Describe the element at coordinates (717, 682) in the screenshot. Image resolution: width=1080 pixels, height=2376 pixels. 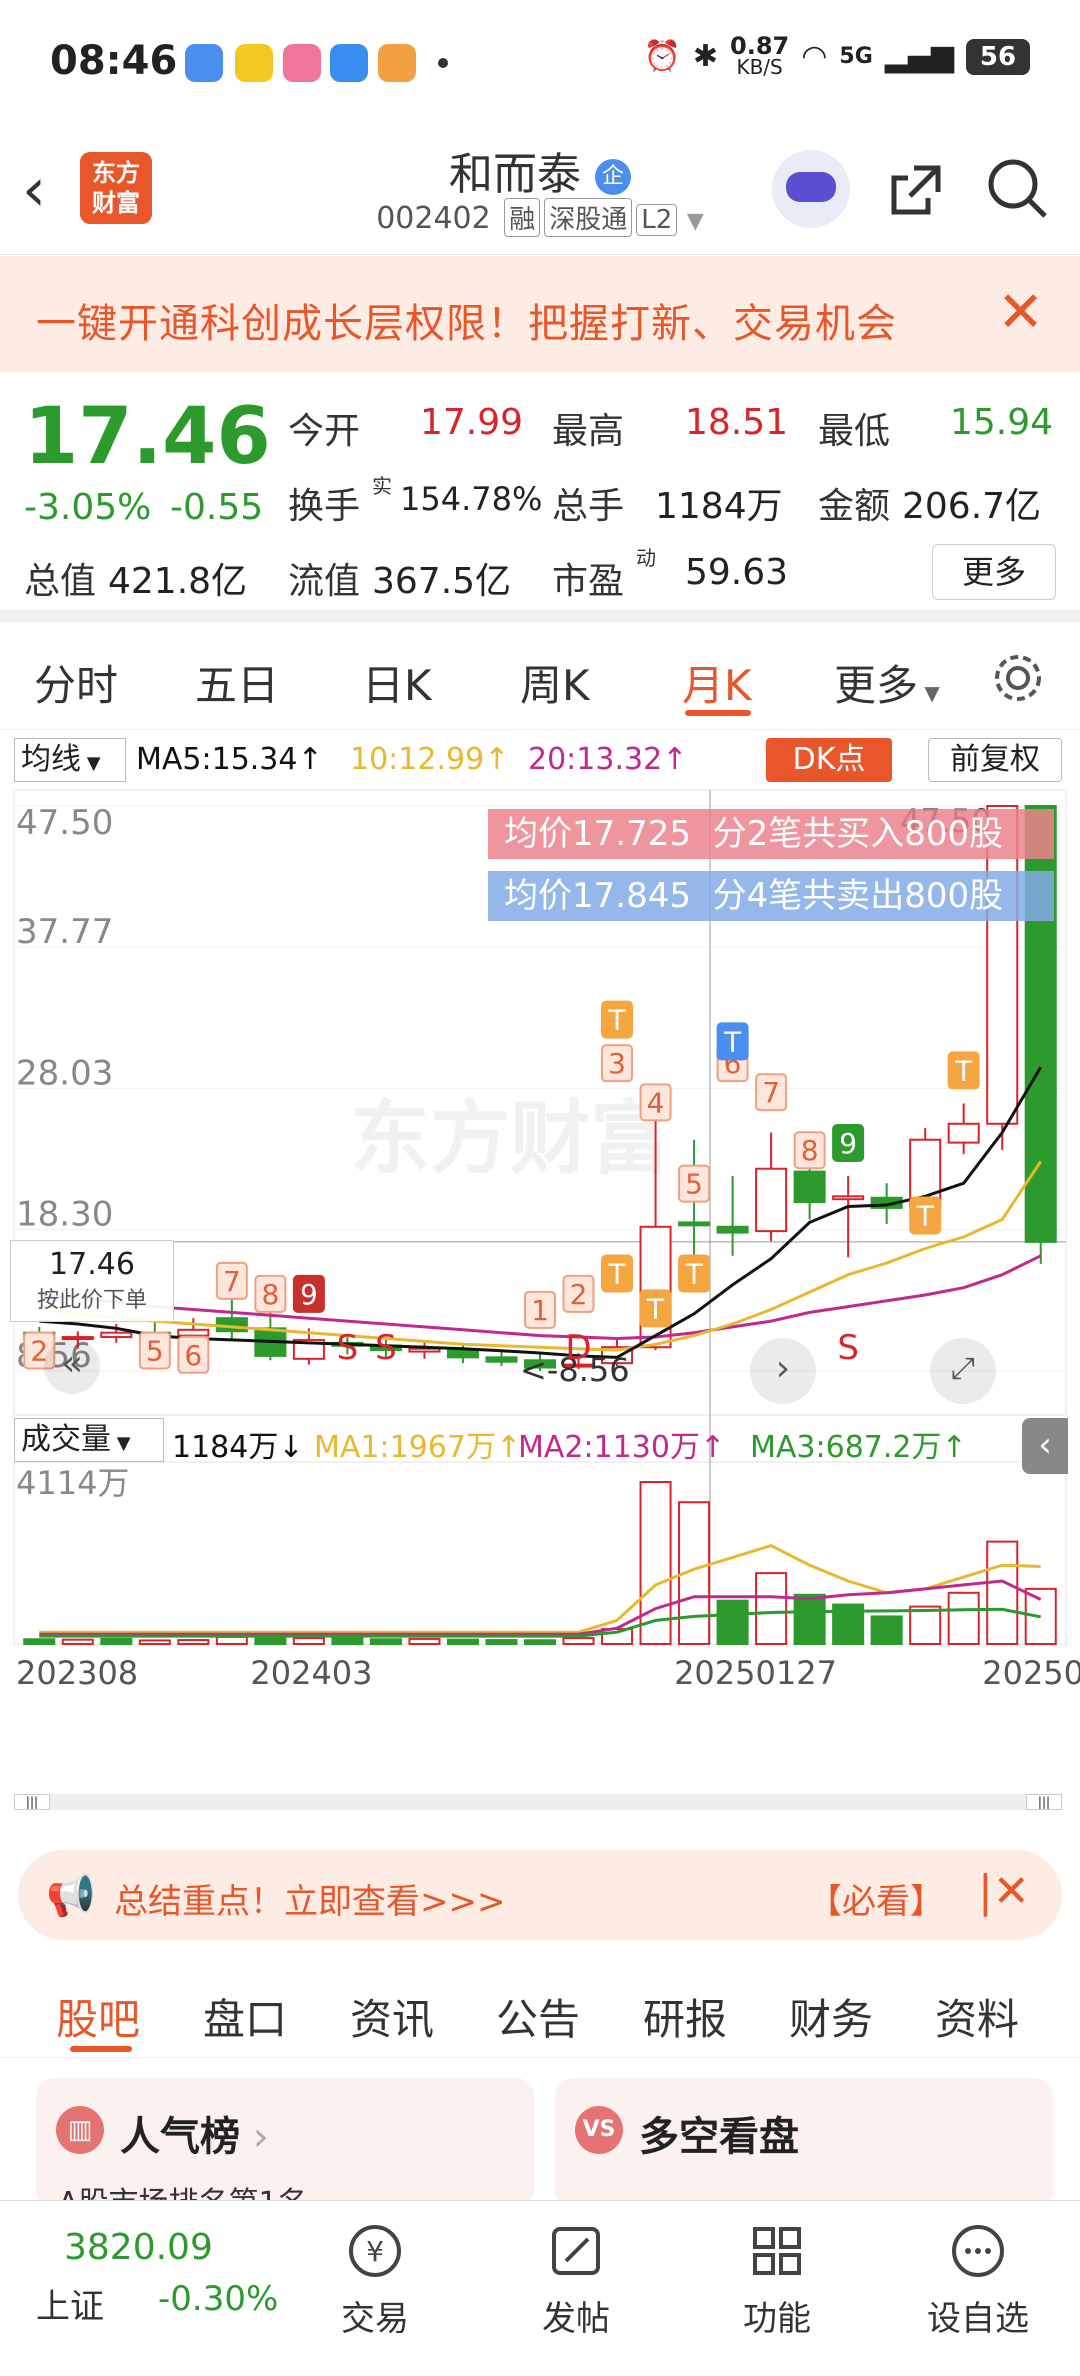
I see `tab-monthly-k: 月K` at that location.